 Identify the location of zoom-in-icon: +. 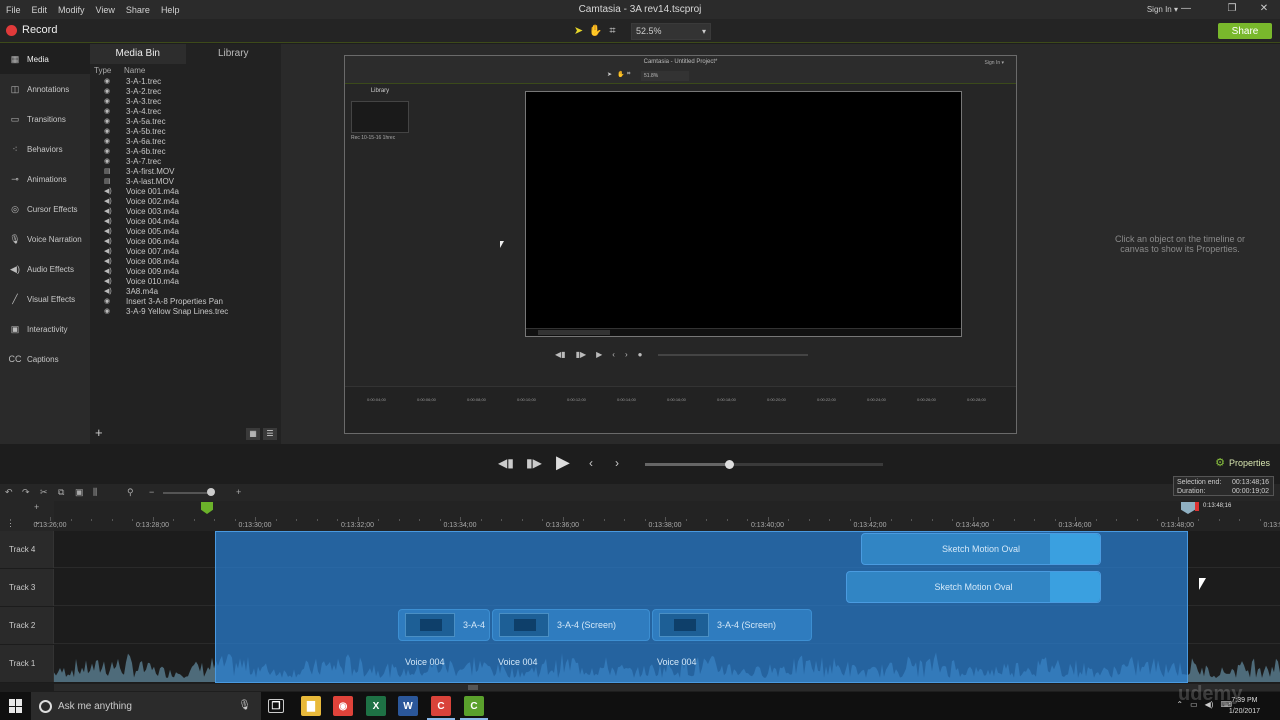
(238, 492).